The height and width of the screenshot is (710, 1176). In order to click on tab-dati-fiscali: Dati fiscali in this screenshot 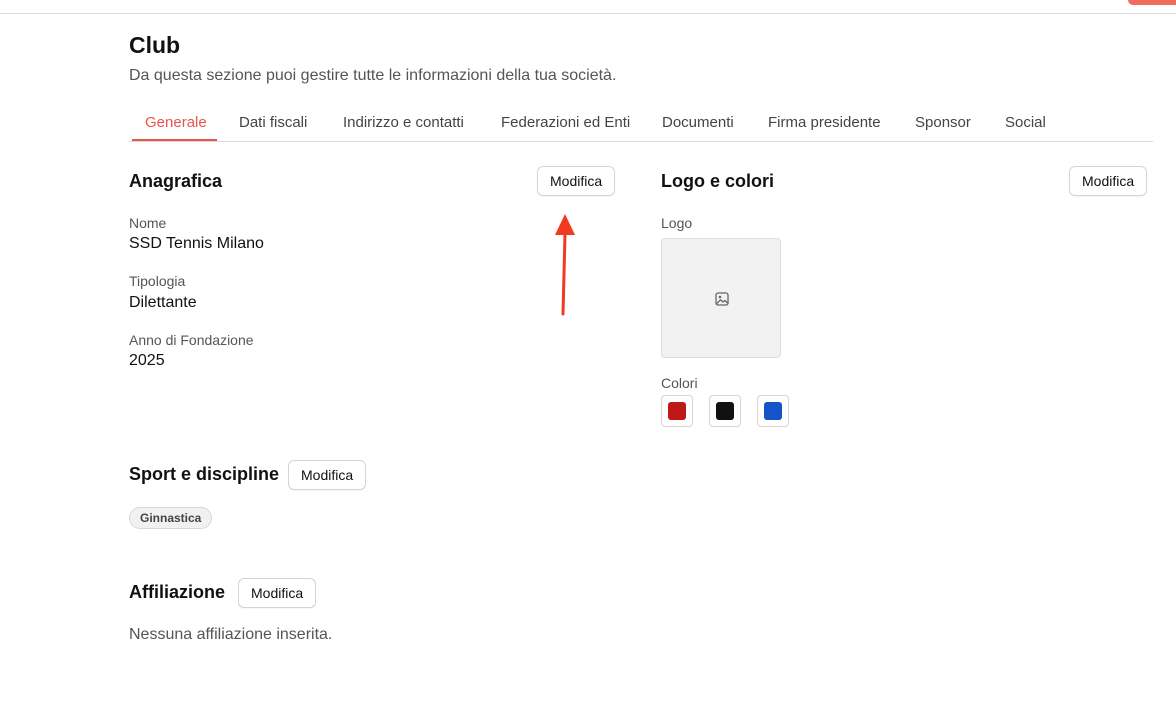, I will do `click(273, 122)`.